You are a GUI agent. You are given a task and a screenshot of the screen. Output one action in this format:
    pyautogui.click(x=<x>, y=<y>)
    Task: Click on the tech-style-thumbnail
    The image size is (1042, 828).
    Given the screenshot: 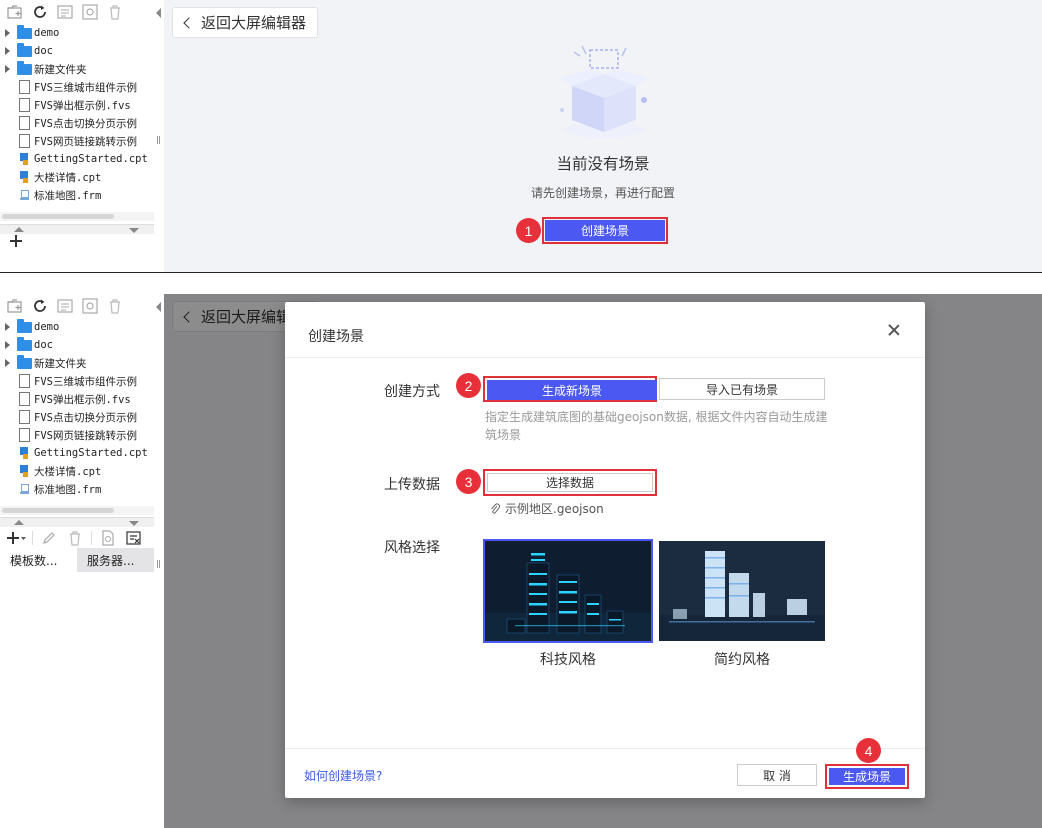 What is the action you would take?
    pyautogui.click(x=568, y=591)
    